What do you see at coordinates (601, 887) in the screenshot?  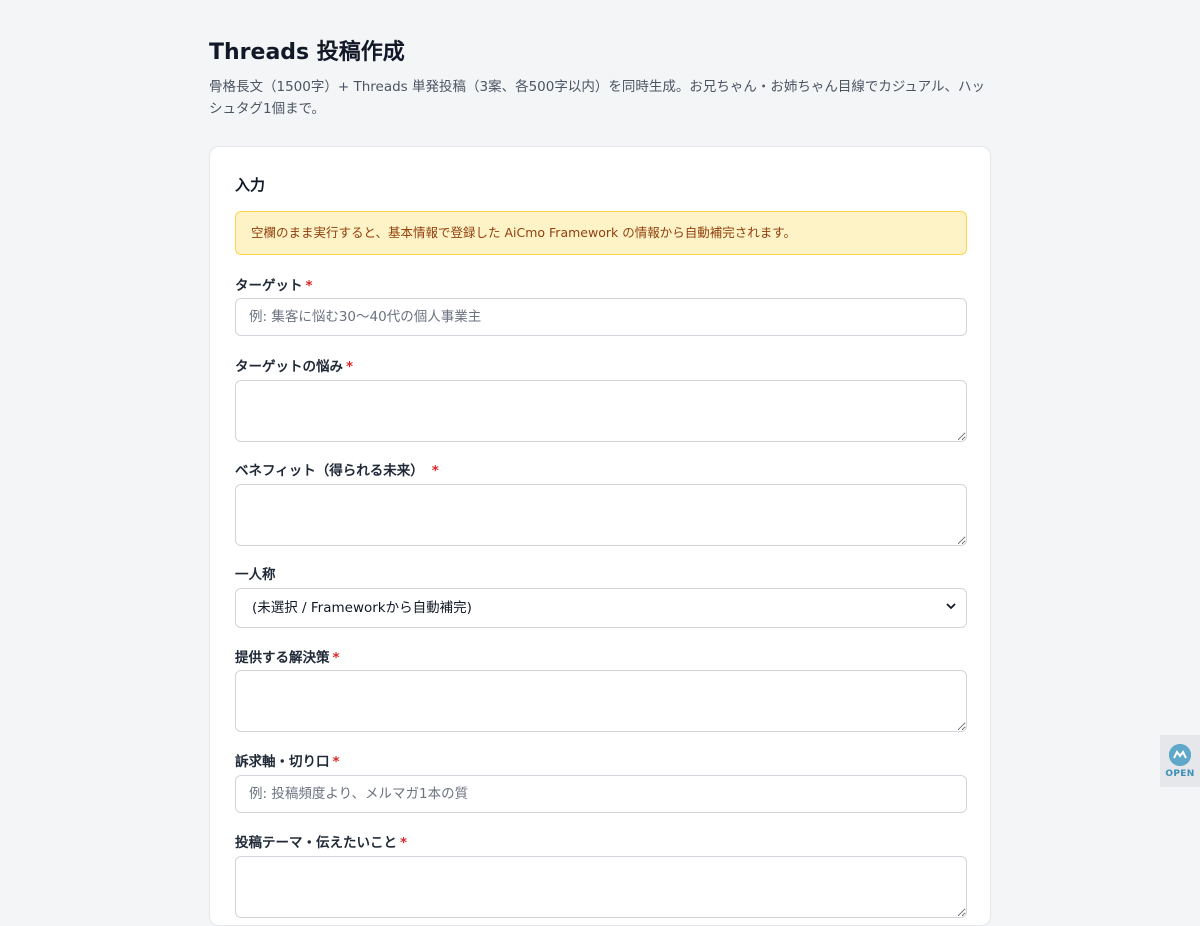 I see `theme-textarea` at bounding box center [601, 887].